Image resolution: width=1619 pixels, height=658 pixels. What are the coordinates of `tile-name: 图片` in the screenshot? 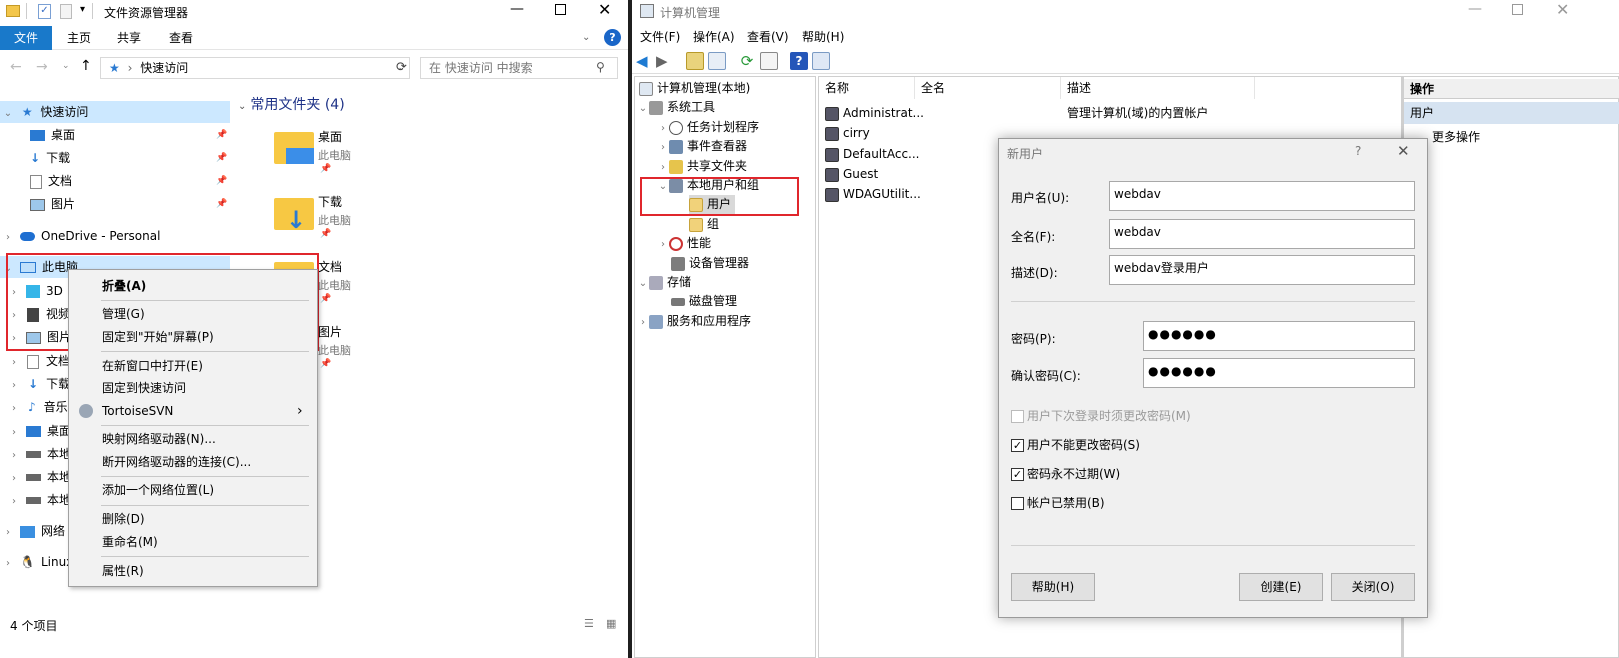 It's located at (330, 331).